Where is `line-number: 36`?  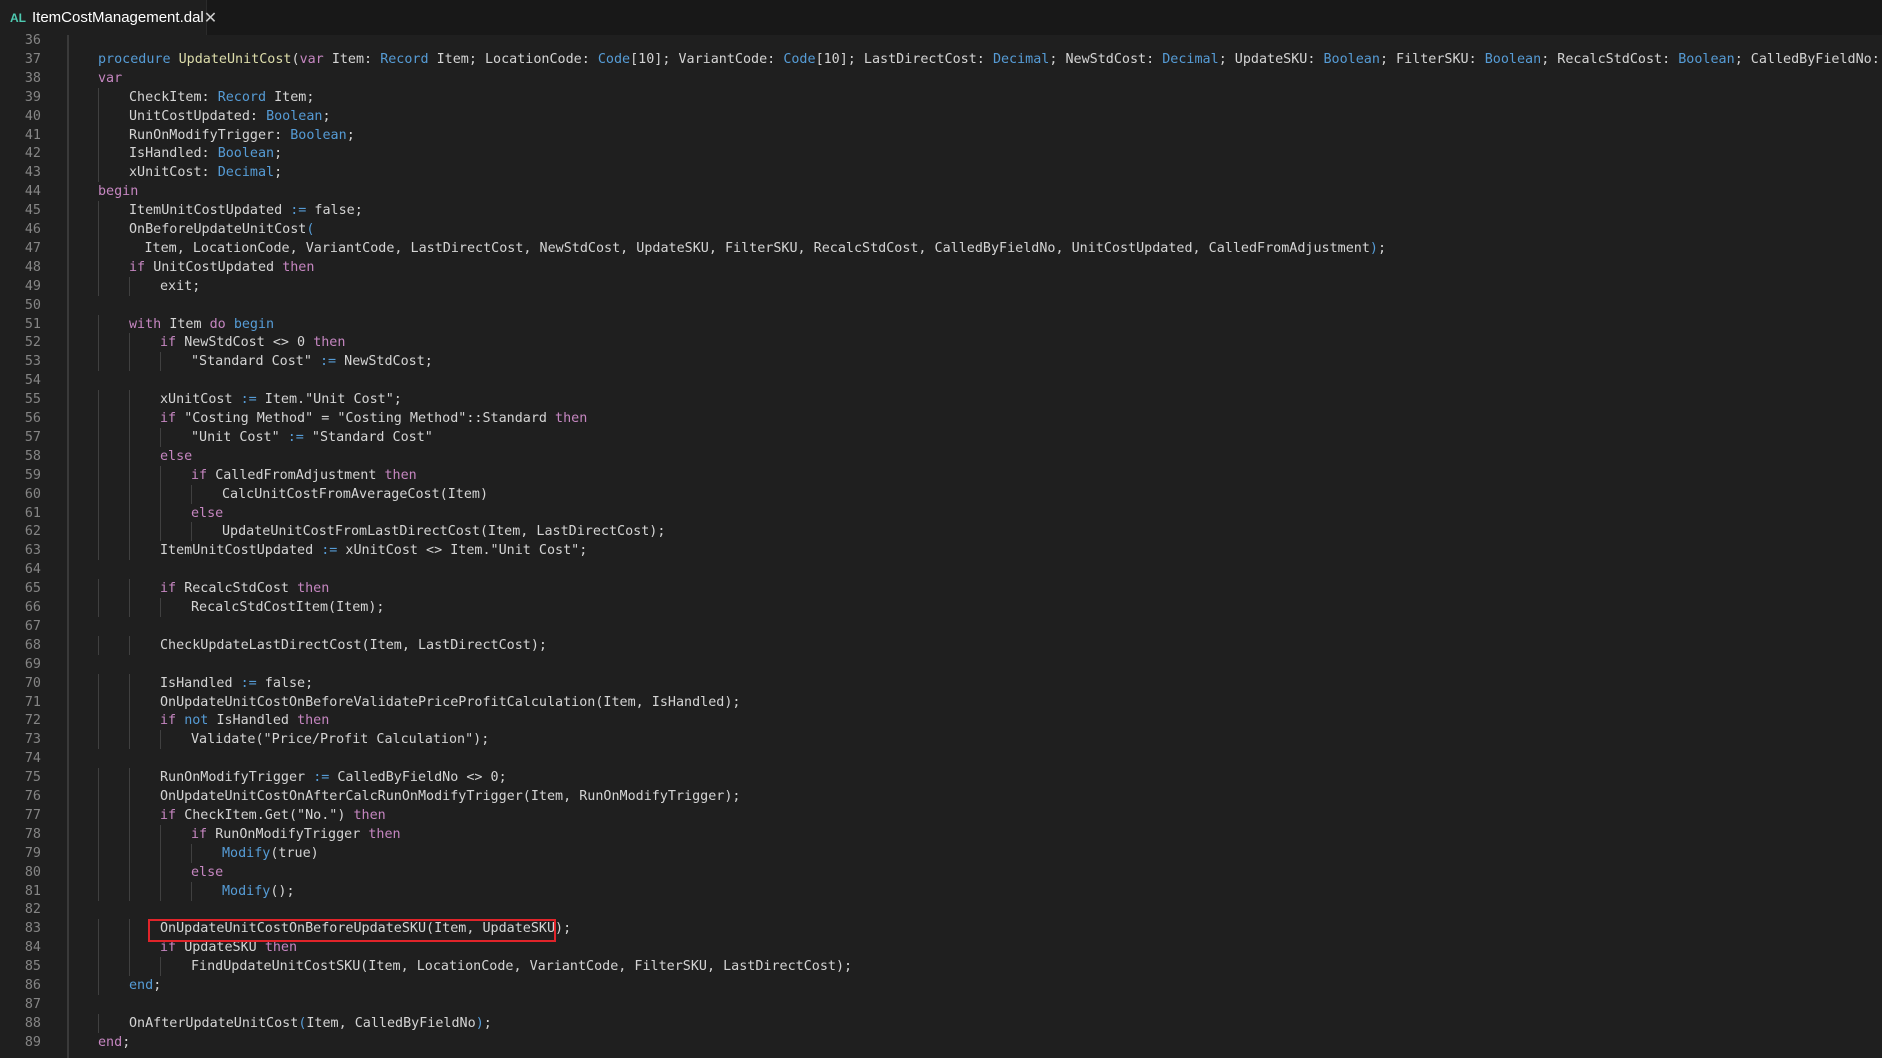
line-number: 36 is located at coordinates (32, 40).